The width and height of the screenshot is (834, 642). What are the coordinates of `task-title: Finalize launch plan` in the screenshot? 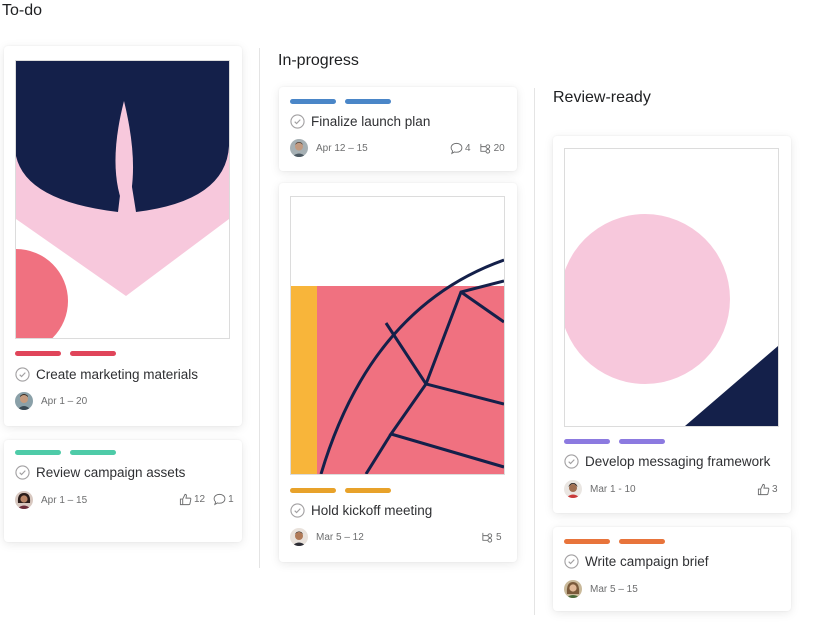 It's located at (370, 121).